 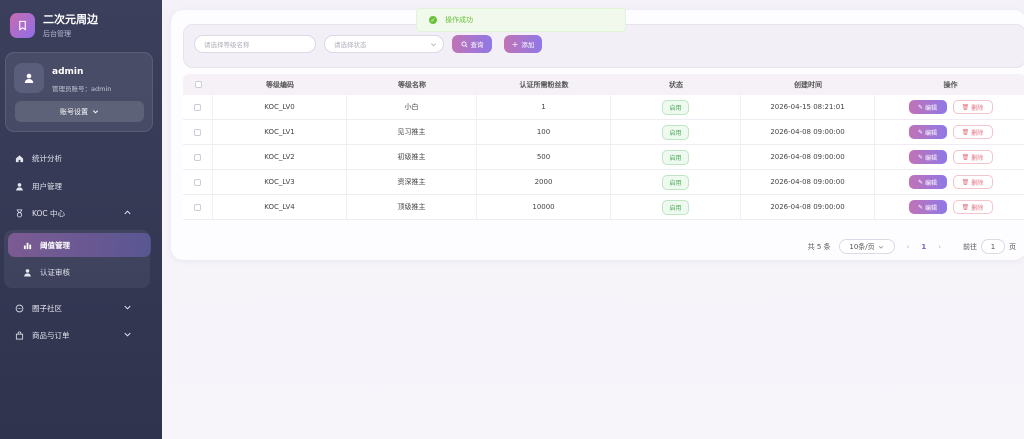 What do you see at coordinates (280, 84) in the screenshot?
I see `header-code: 等级编码` at bounding box center [280, 84].